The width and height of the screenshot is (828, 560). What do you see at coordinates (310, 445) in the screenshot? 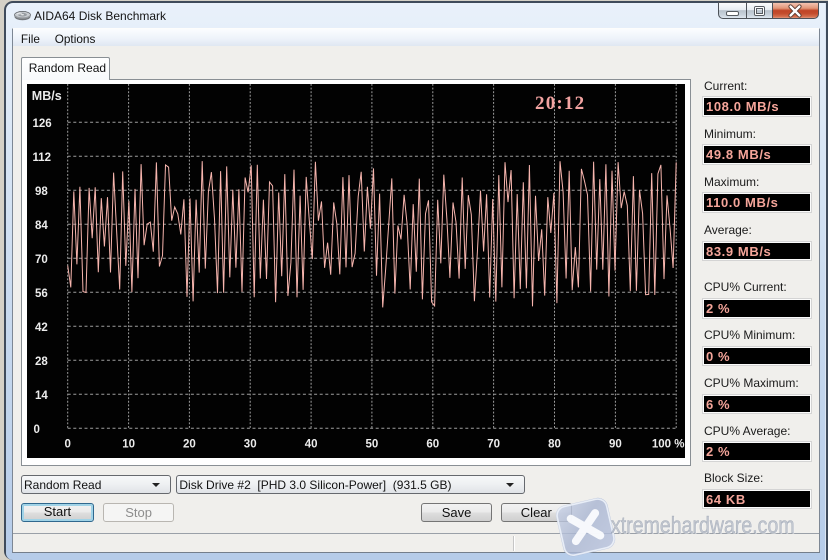
I see `svg-text: 40` at bounding box center [310, 445].